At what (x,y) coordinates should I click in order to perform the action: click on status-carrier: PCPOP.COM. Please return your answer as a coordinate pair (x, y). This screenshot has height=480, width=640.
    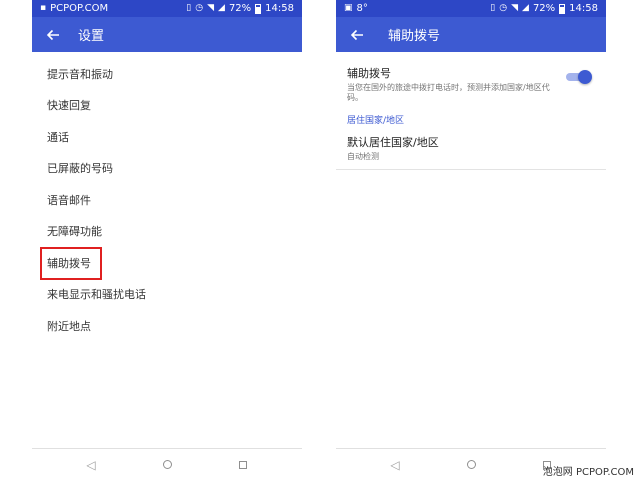
    Looking at the image, I should click on (79, 8).